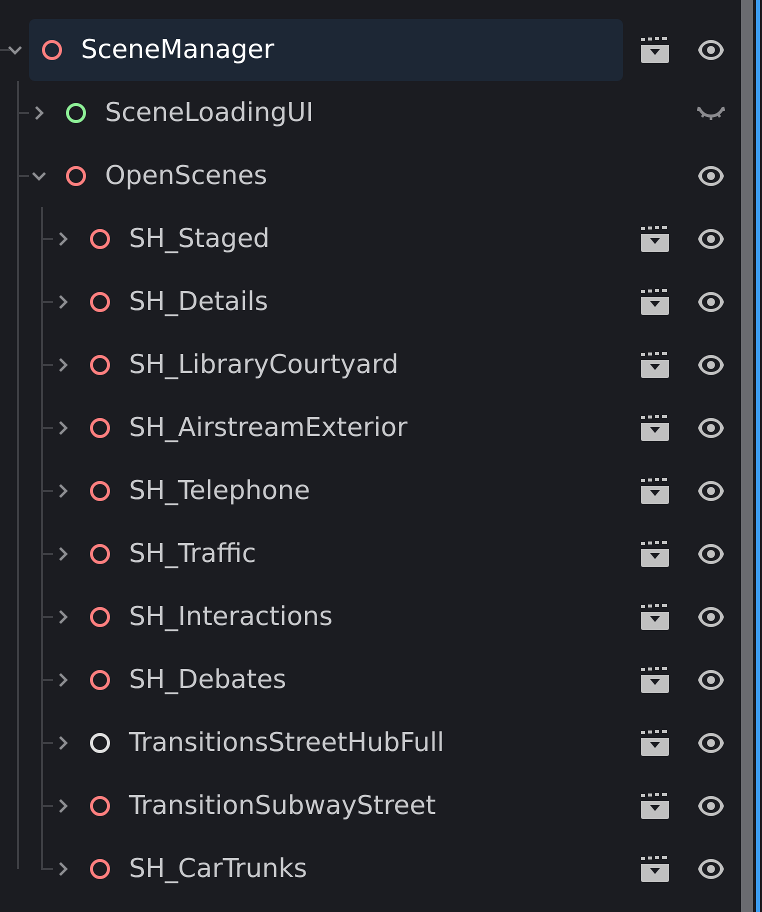 This screenshot has height=912, width=762. What do you see at coordinates (350, 365) in the screenshot?
I see `tree-item: SH_LibraryCourtyard` at bounding box center [350, 365].